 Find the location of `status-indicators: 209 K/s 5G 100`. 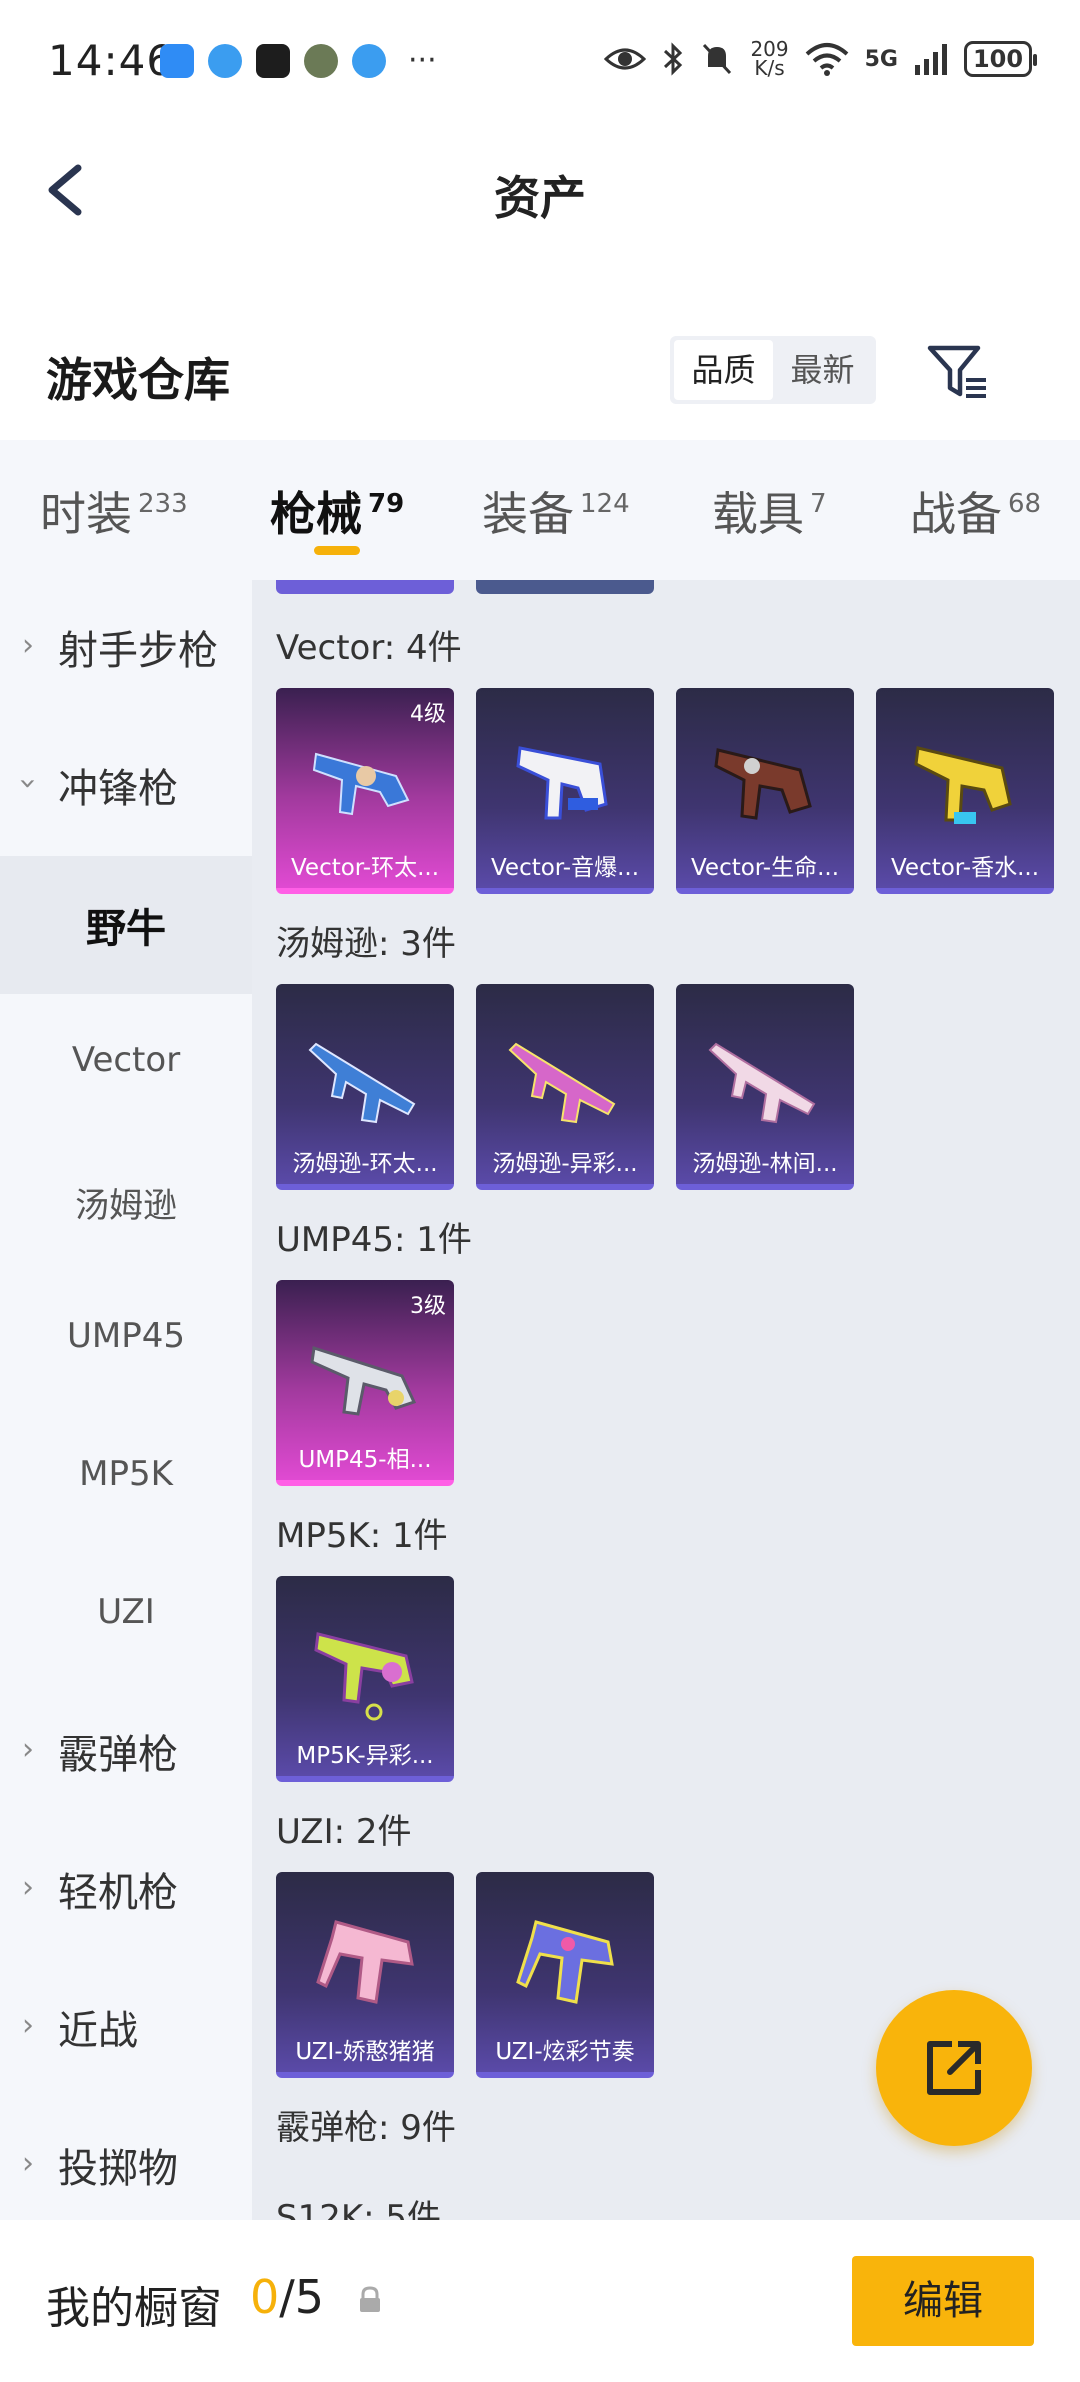

status-indicators: 209 K/s 5G 100 is located at coordinates (820, 58).